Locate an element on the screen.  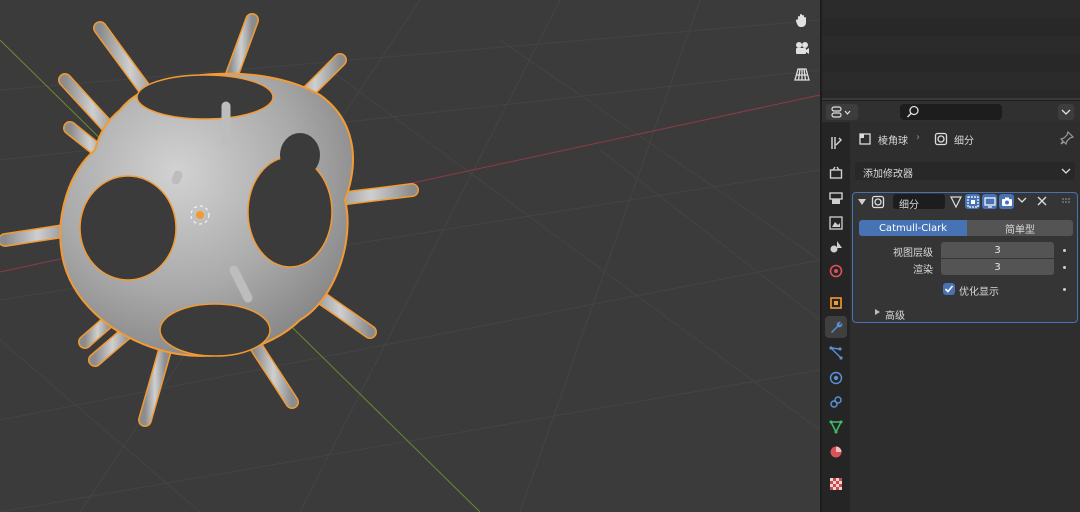
close-icon is located at coordinates (1042, 201).